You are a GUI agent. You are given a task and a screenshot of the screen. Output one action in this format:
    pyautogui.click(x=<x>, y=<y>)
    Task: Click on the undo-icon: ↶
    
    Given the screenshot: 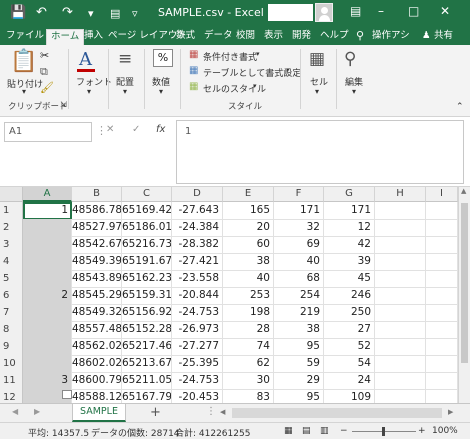 What is the action you would take?
    pyautogui.click(x=41, y=12)
    